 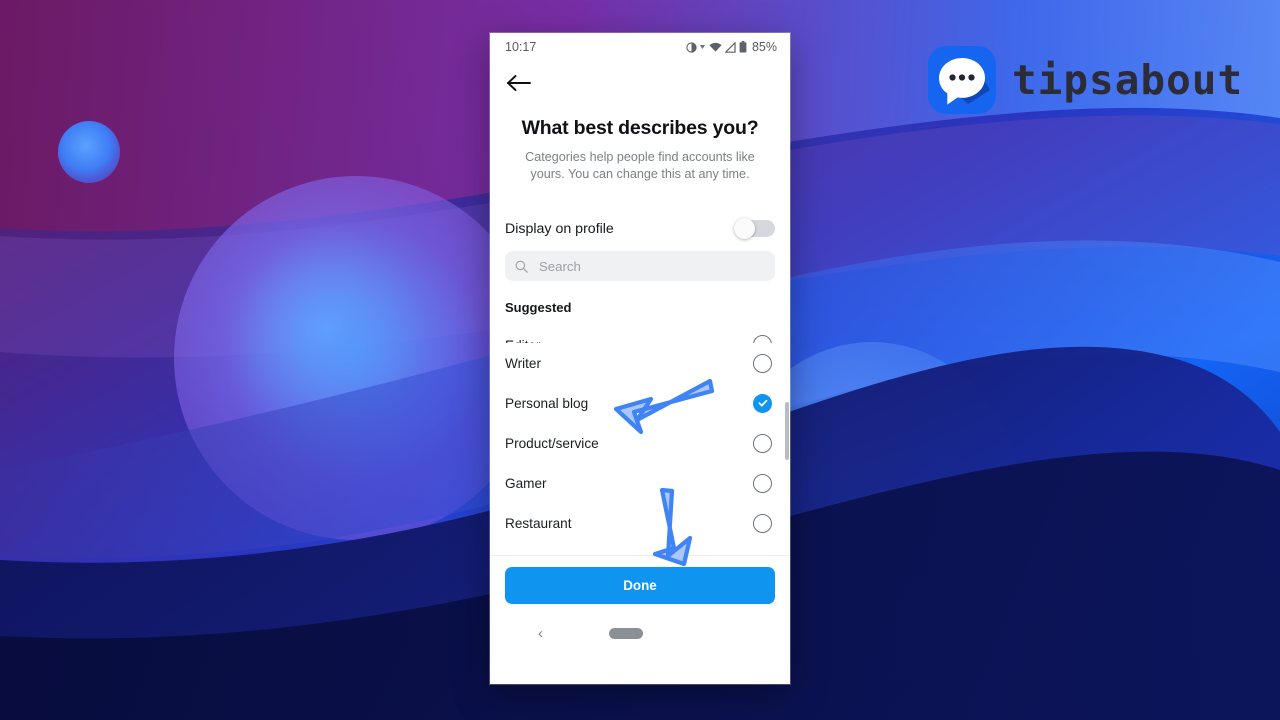 I want to click on list-item: Product/service, so click(x=640, y=443).